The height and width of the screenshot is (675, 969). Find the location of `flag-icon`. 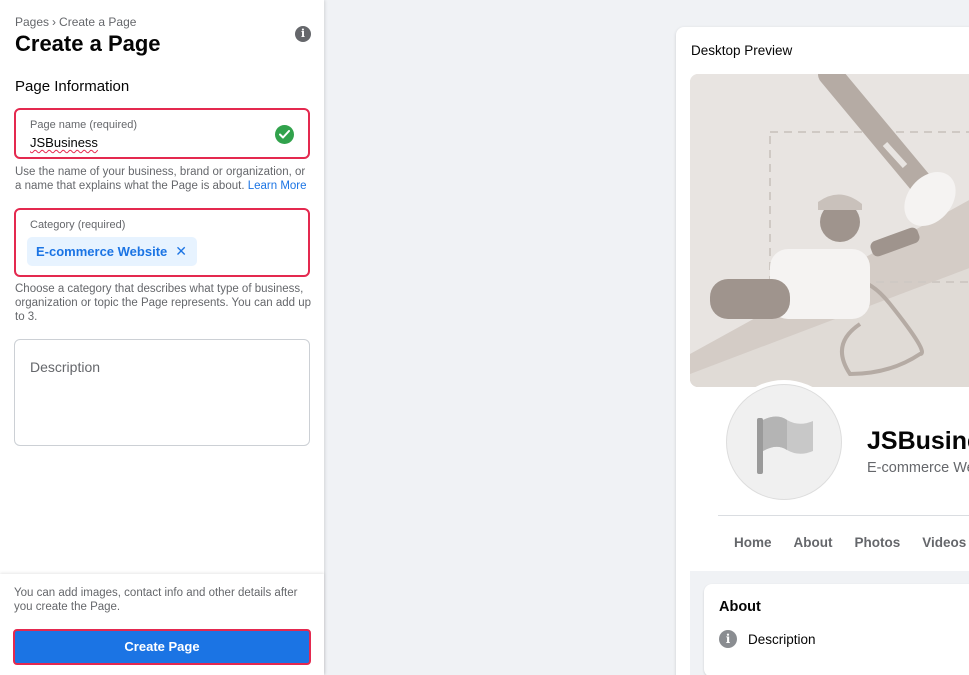

flag-icon is located at coordinates (784, 442).